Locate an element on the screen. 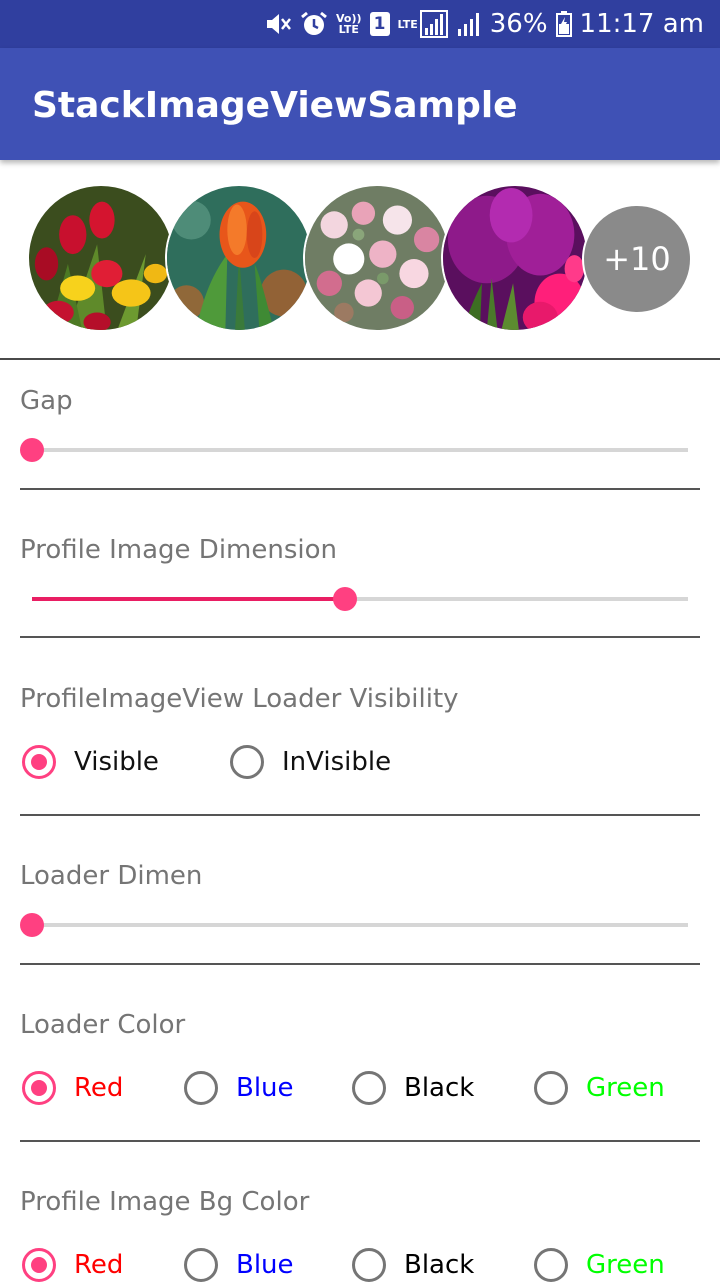 The height and width of the screenshot is (1282, 720). volte-icon: Vo)) LTE is located at coordinates (349, 24).